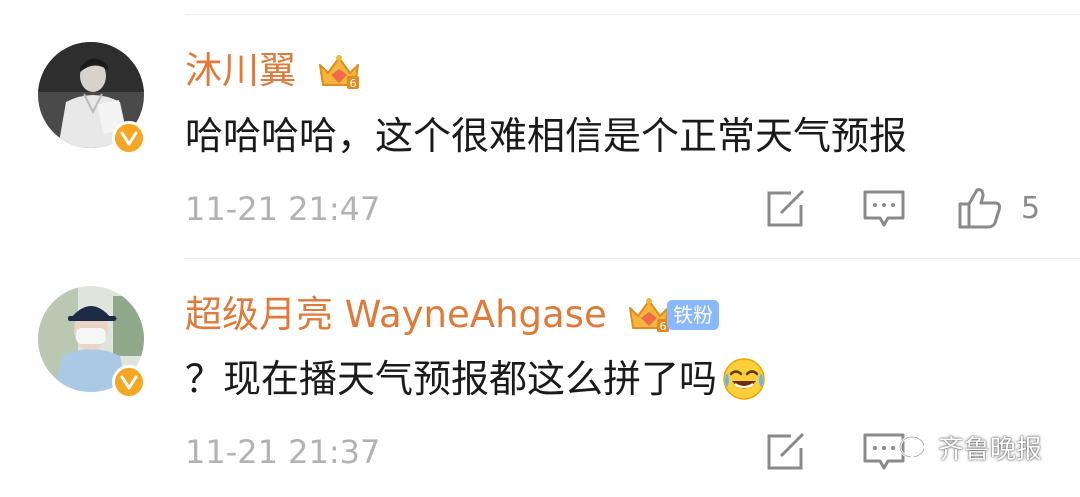  What do you see at coordinates (1031, 208) in the screenshot?
I see `like-count: 5` at bounding box center [1031, 208].